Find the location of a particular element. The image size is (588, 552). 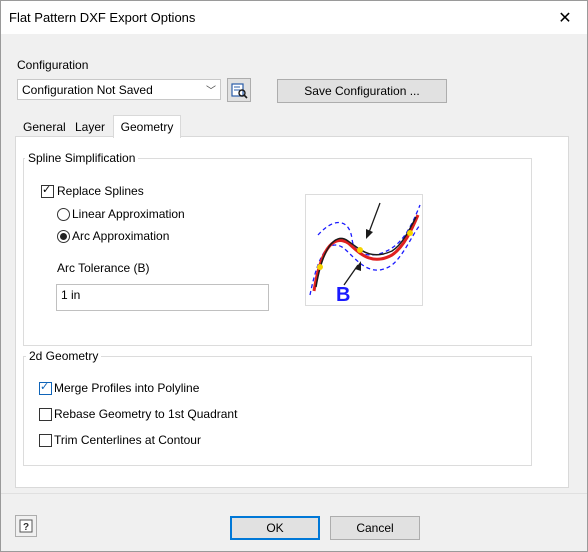

radio-selected-dot is located at coordinates (63, 236).